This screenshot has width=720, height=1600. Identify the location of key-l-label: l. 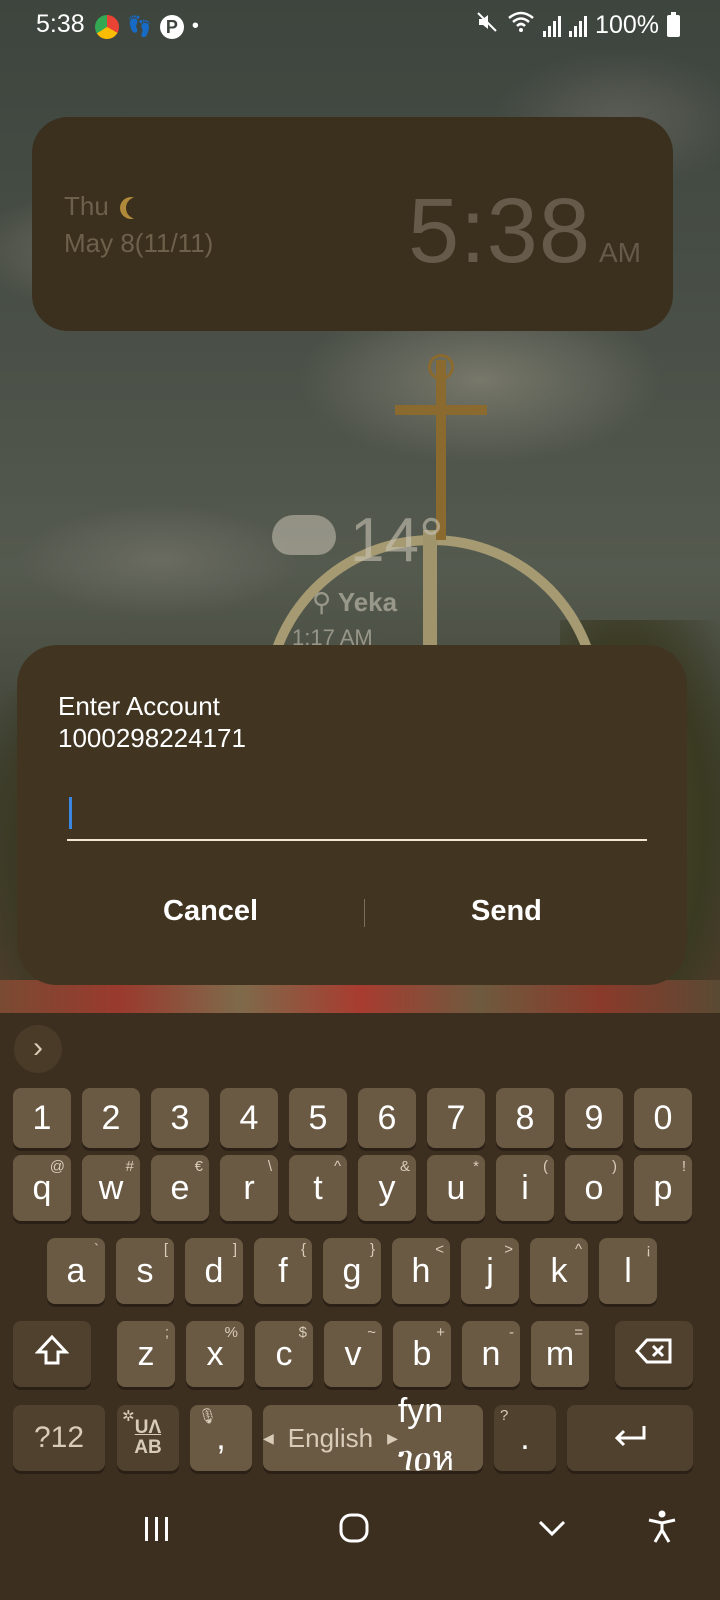
(628, 1270).